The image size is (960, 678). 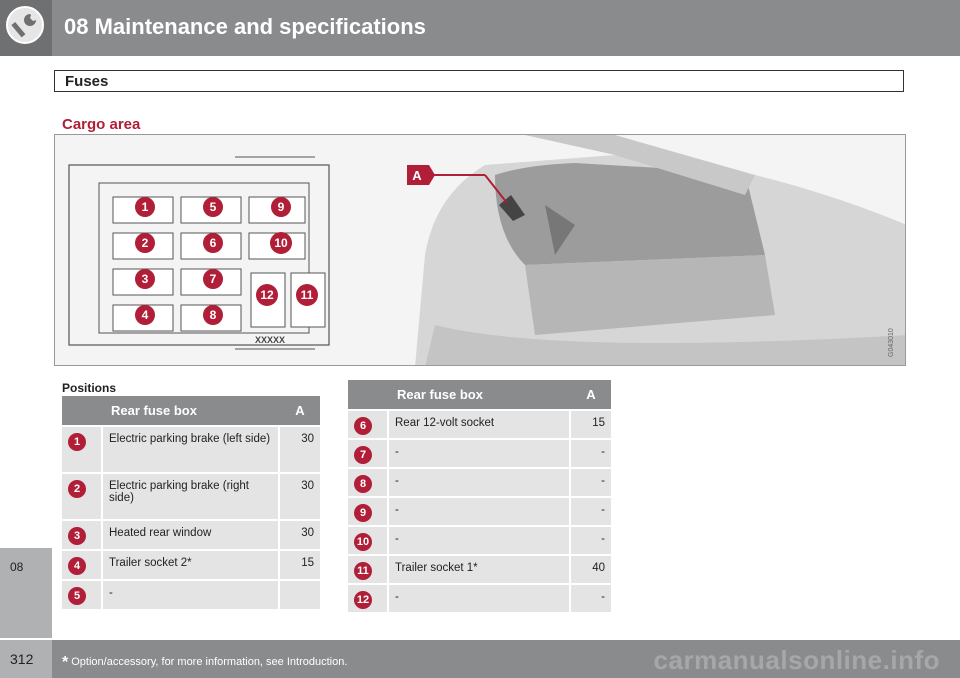 I want to click on fuse-number-badge: 3, so click(x=77, y=536).